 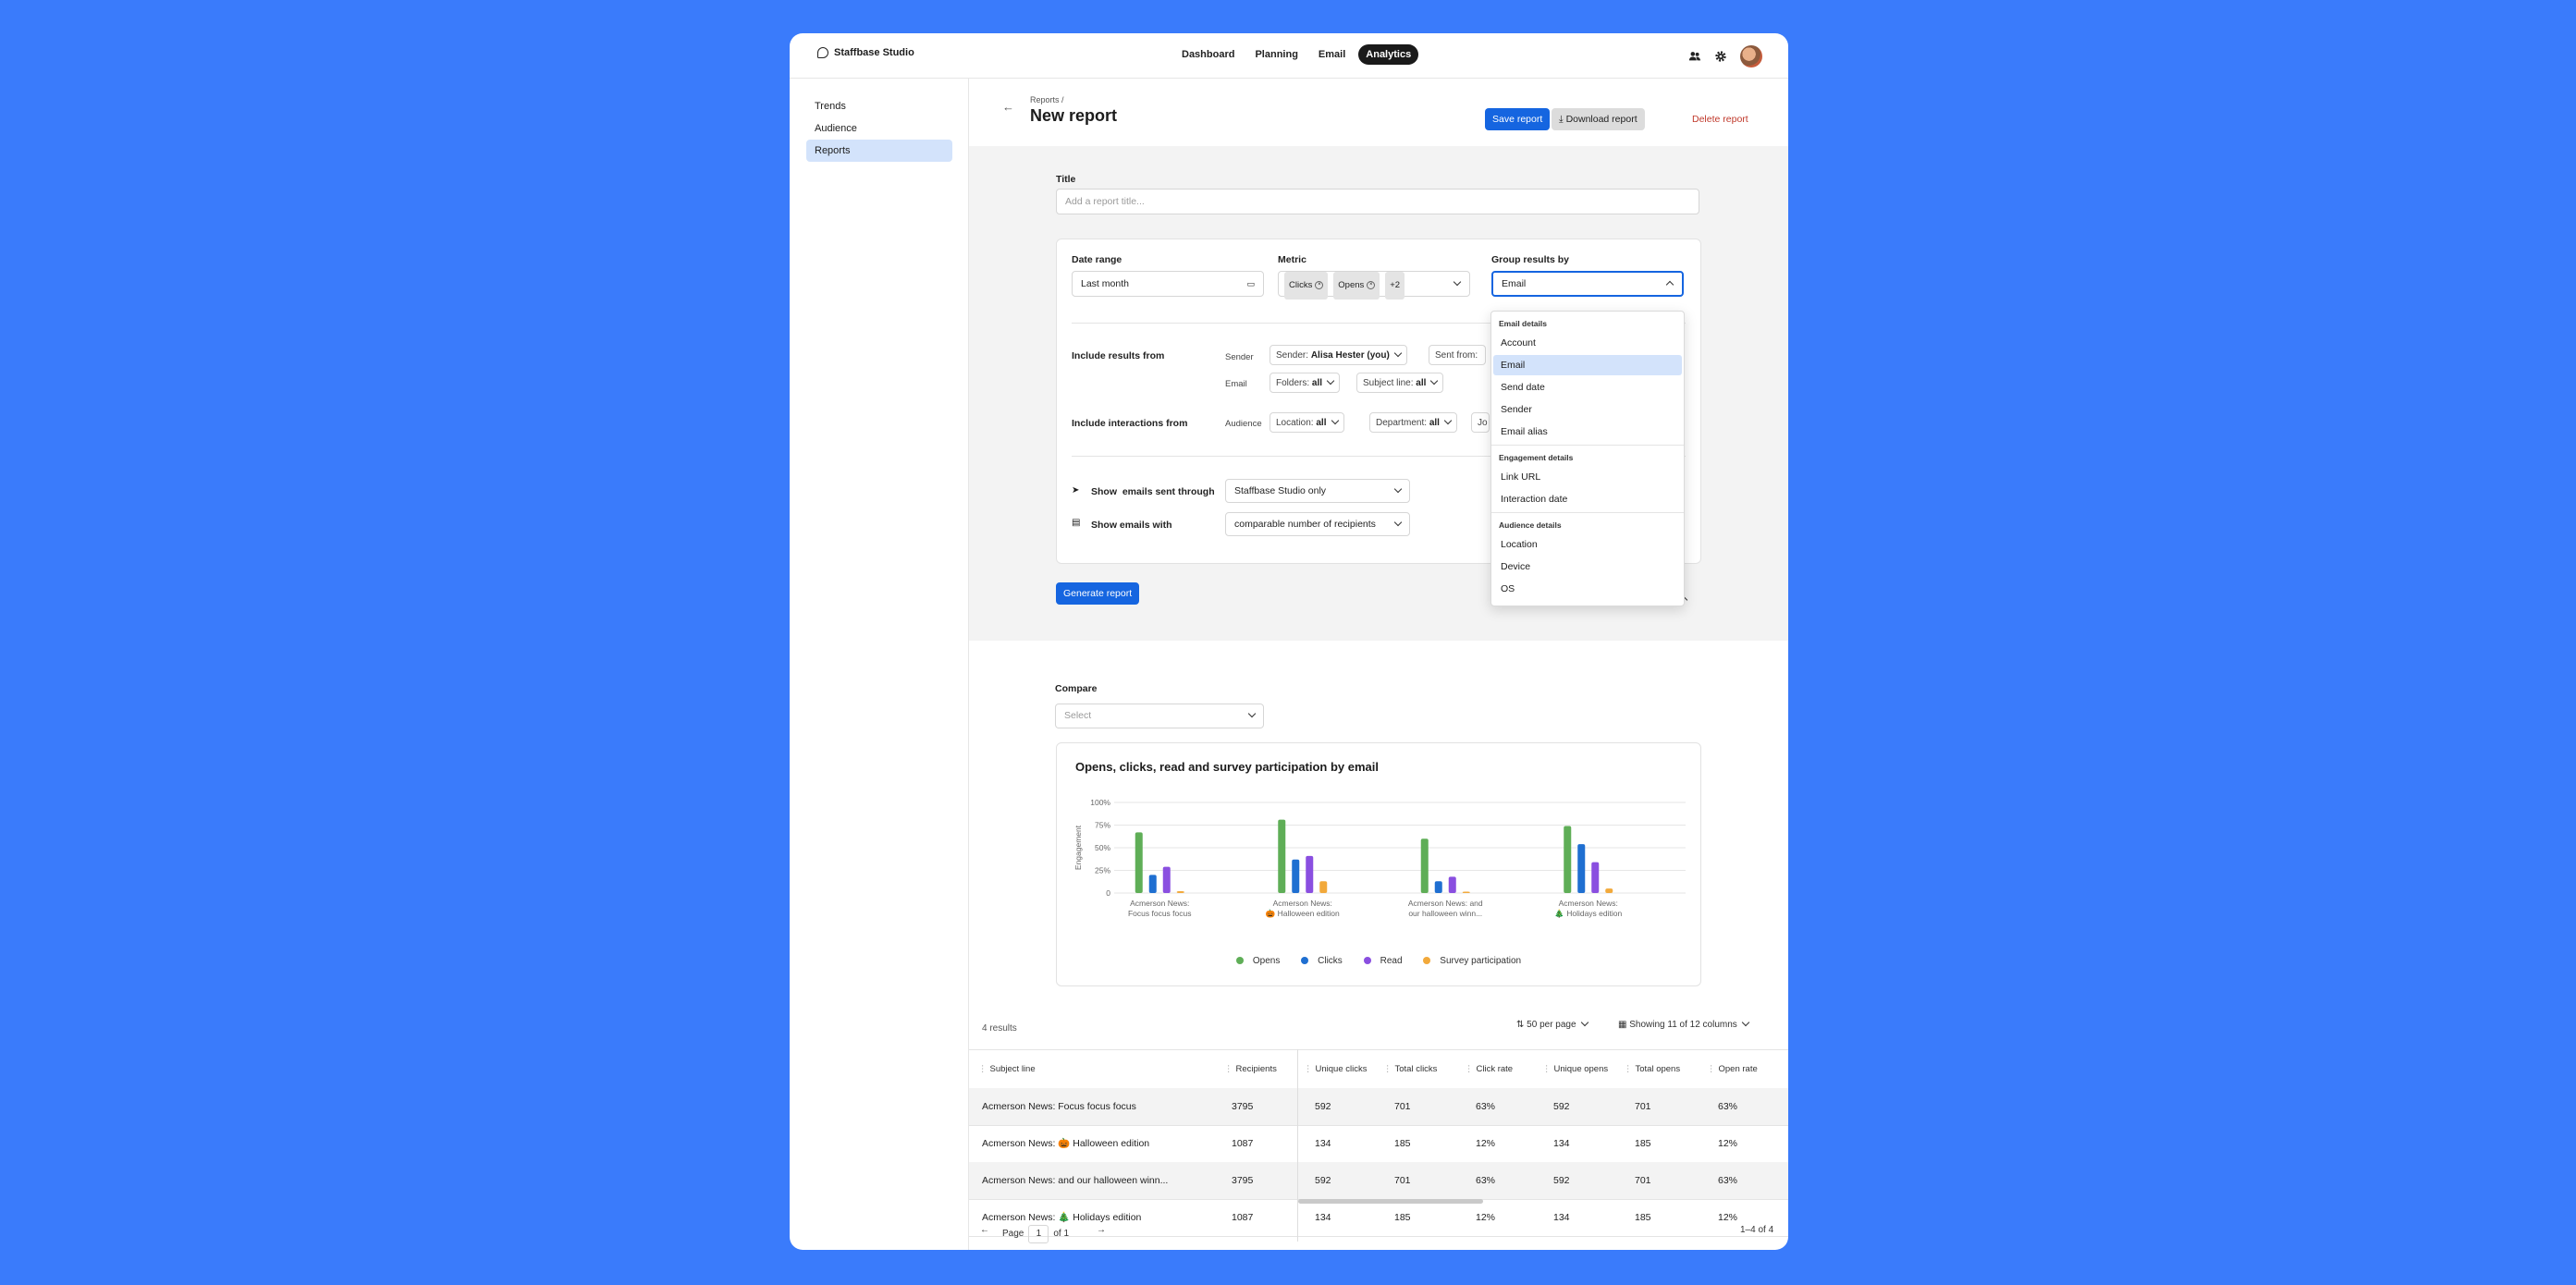 What do you see at coordinates (866, 52) in the screenshot?
I see `brand: Staffbase Studio` at bounding box center [866, 52].